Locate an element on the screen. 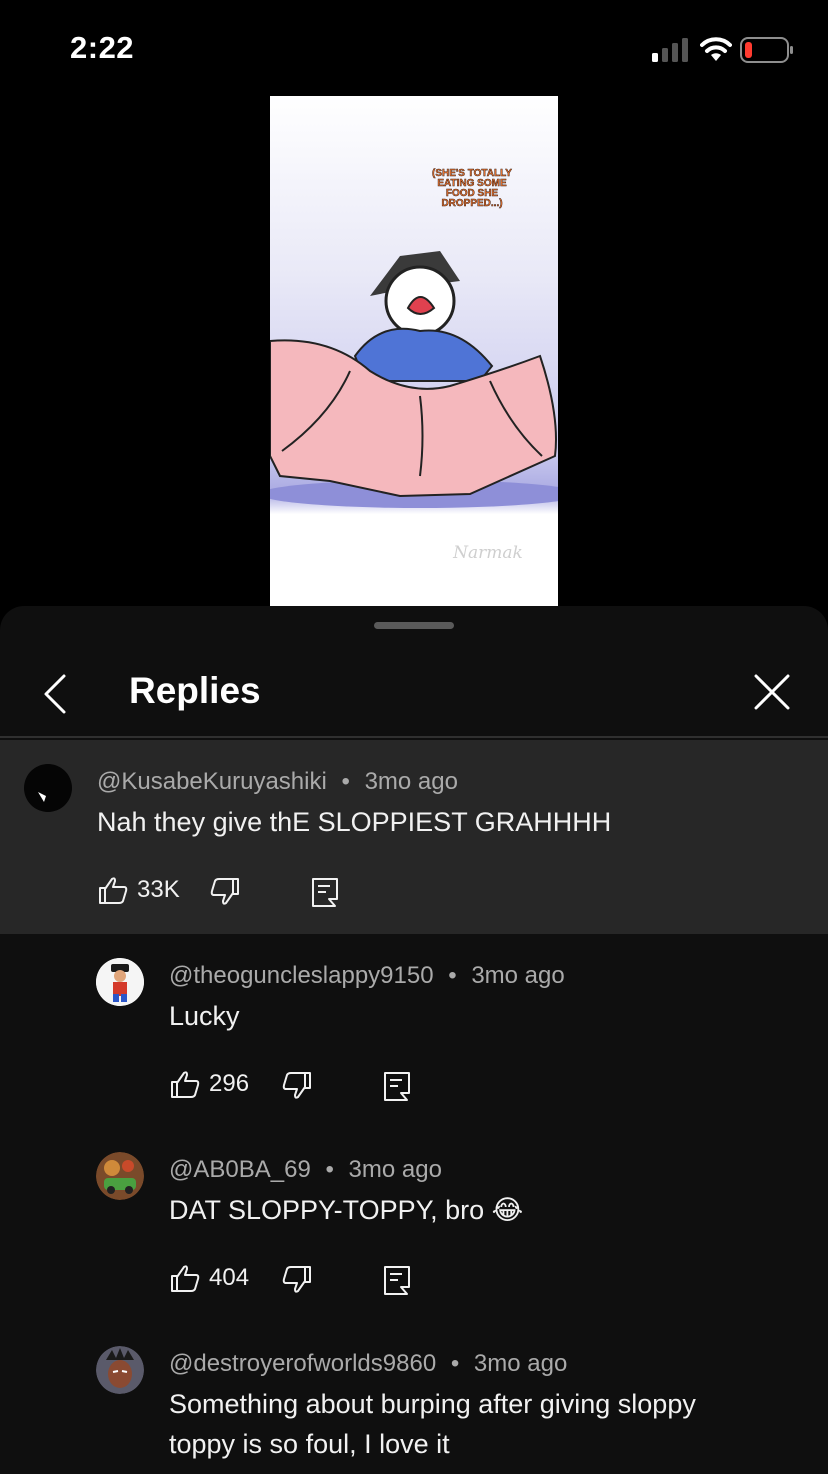 The height and width of the screenshot is (1474, 828). close-icon is located at coordinates (772, 692).